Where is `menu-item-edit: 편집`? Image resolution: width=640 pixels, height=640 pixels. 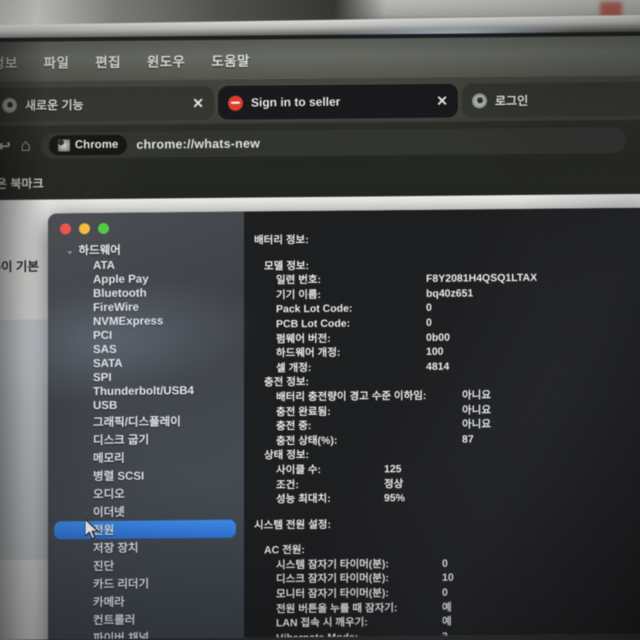 menu-item-edit: 편집 is located at coordinates (108, 61).